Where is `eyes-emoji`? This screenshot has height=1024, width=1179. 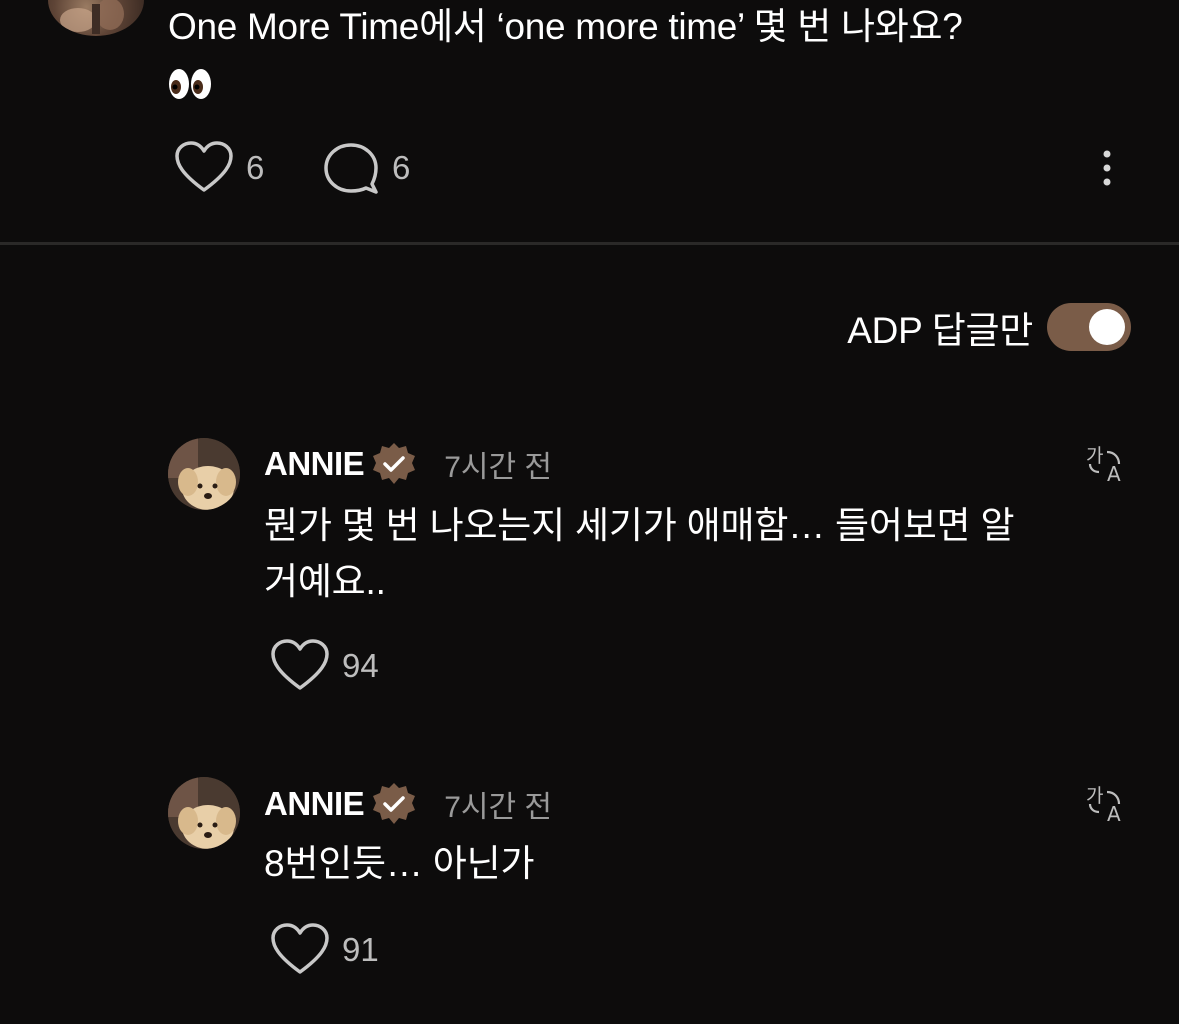
eyes-emoji is located at coordinates (190, 84).